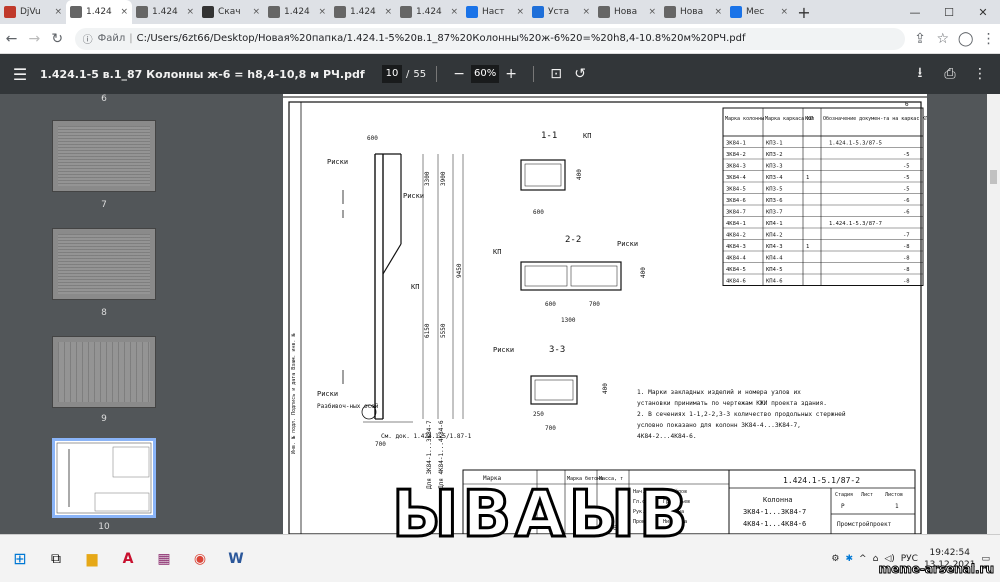 The height and width of the screenshot is (582, 1000). What do you see at coordinates (34, 39) in the screenshot?
I see `forward-icon: →` at bounding box center [34, 39].